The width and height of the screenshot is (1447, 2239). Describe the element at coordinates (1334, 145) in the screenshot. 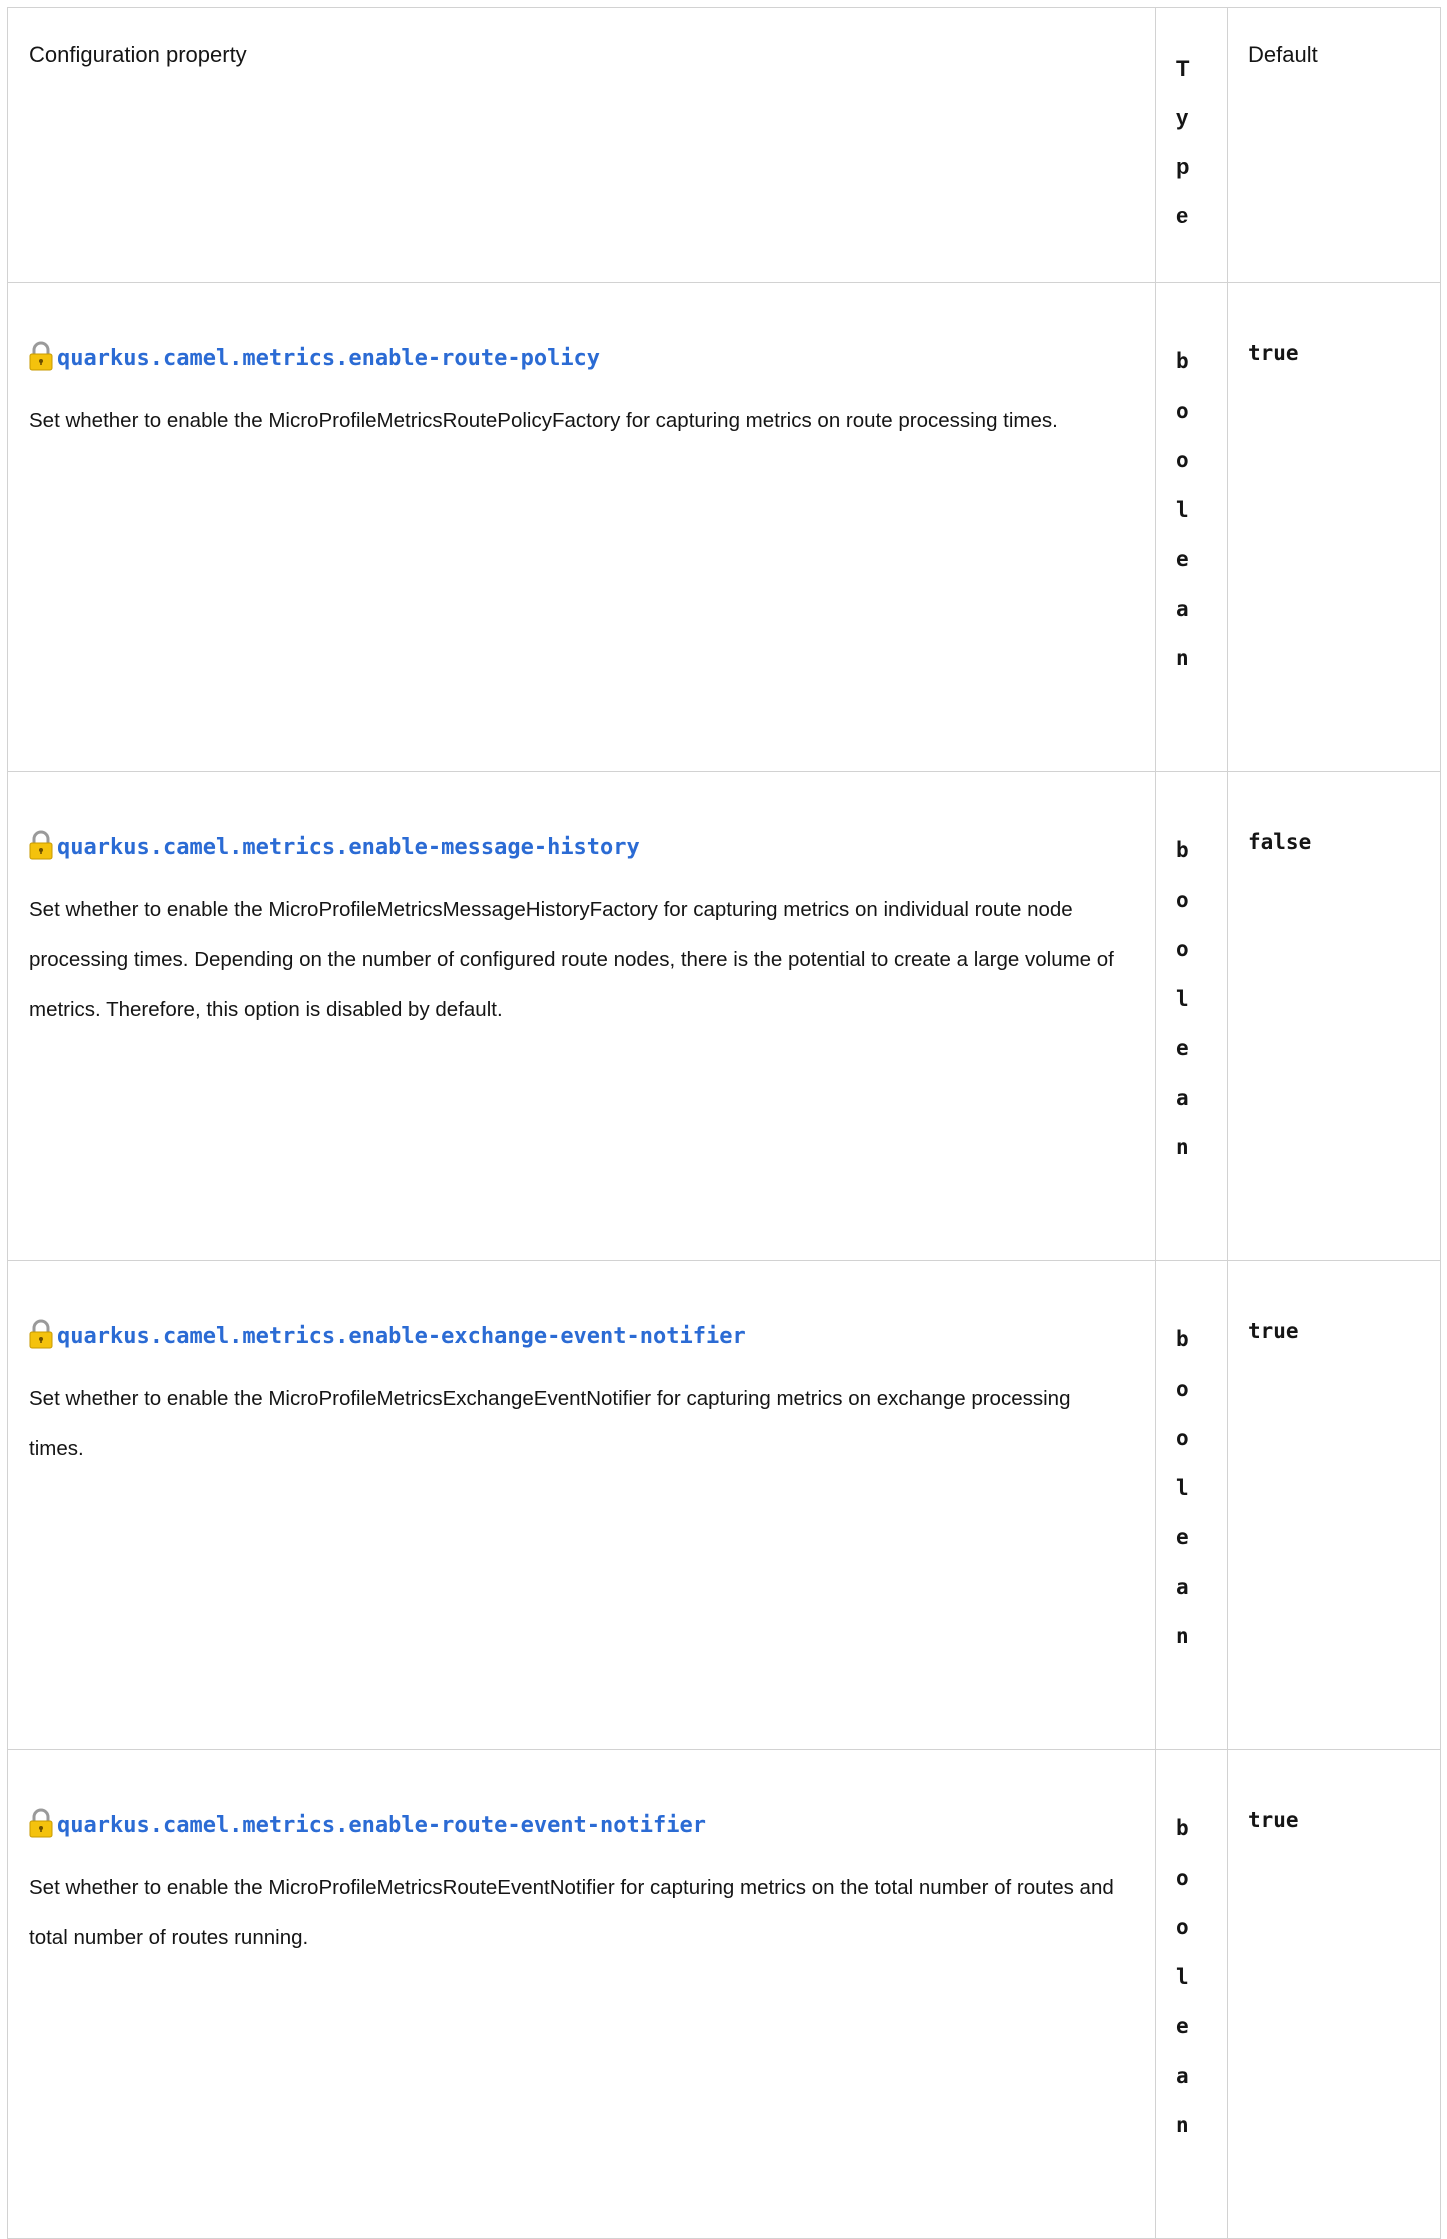

I see `header-default: Default` at that location.